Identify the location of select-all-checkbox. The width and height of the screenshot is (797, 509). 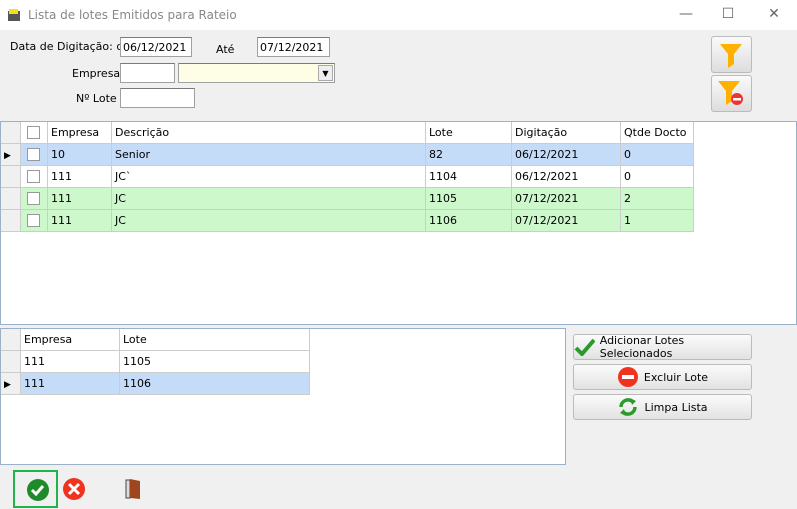
(33, 132).